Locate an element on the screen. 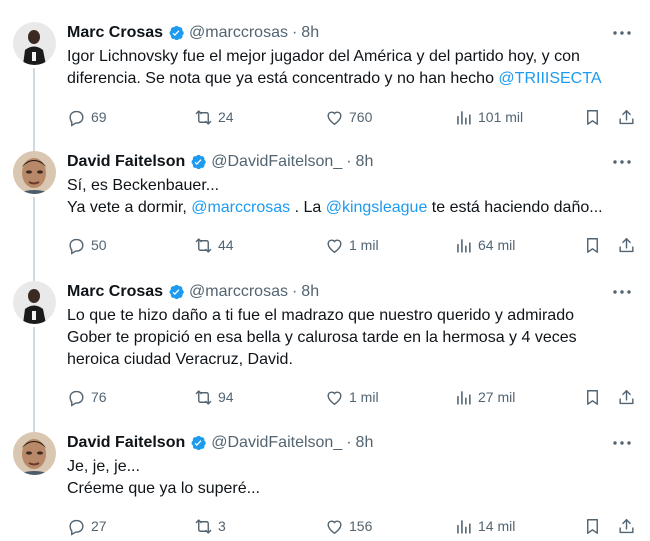  tweet-header: David Faitelson @DavidFaitelson_ · 8h is located at coordinates (220, 162).